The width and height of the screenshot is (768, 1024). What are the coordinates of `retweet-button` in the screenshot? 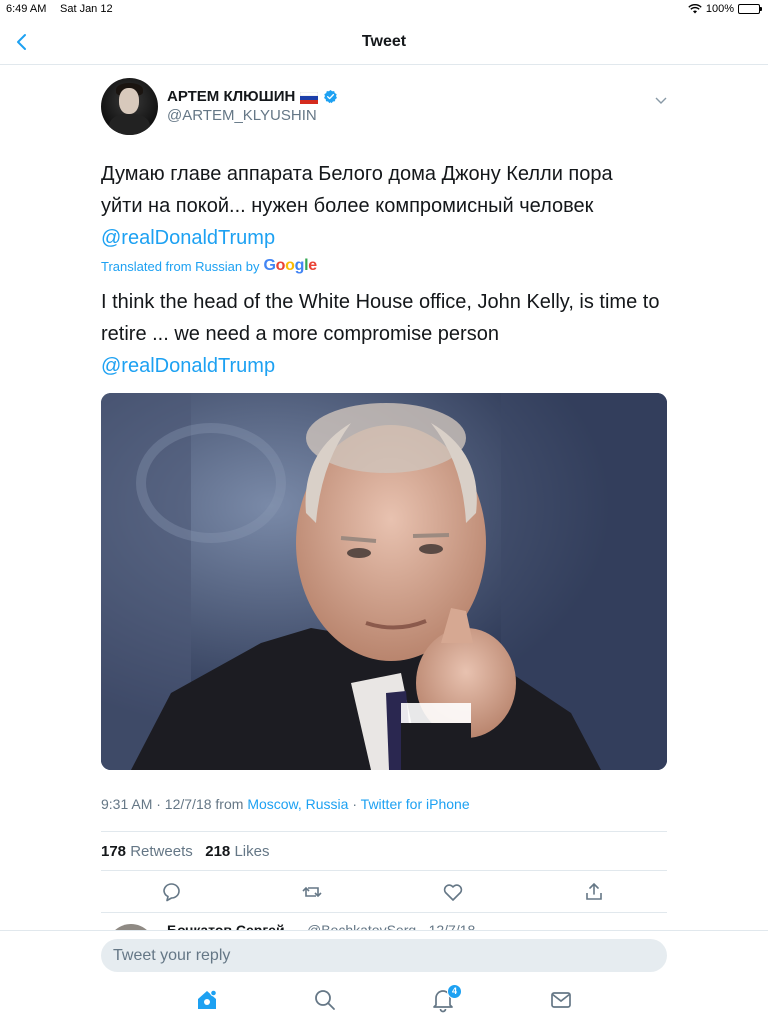 It's located at (312, 892).